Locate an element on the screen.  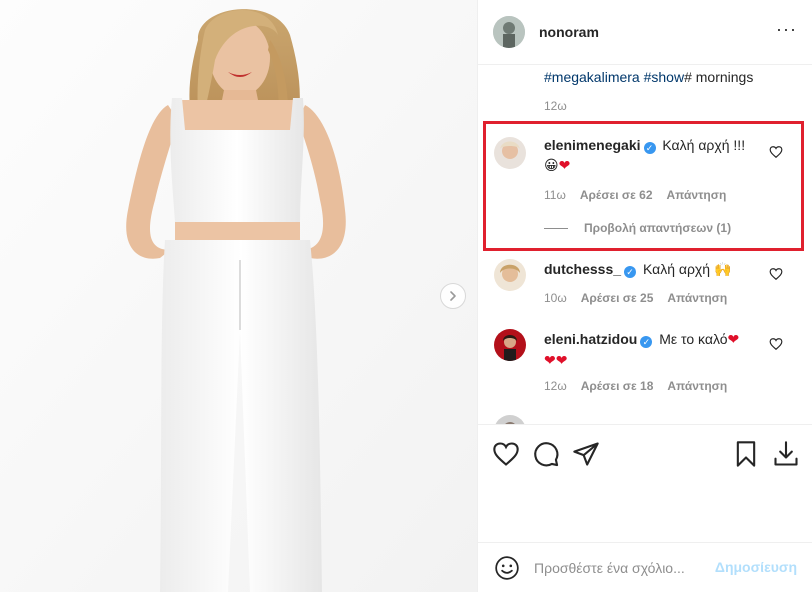
comment-bubble-icon is located at coordinates (546, 454).